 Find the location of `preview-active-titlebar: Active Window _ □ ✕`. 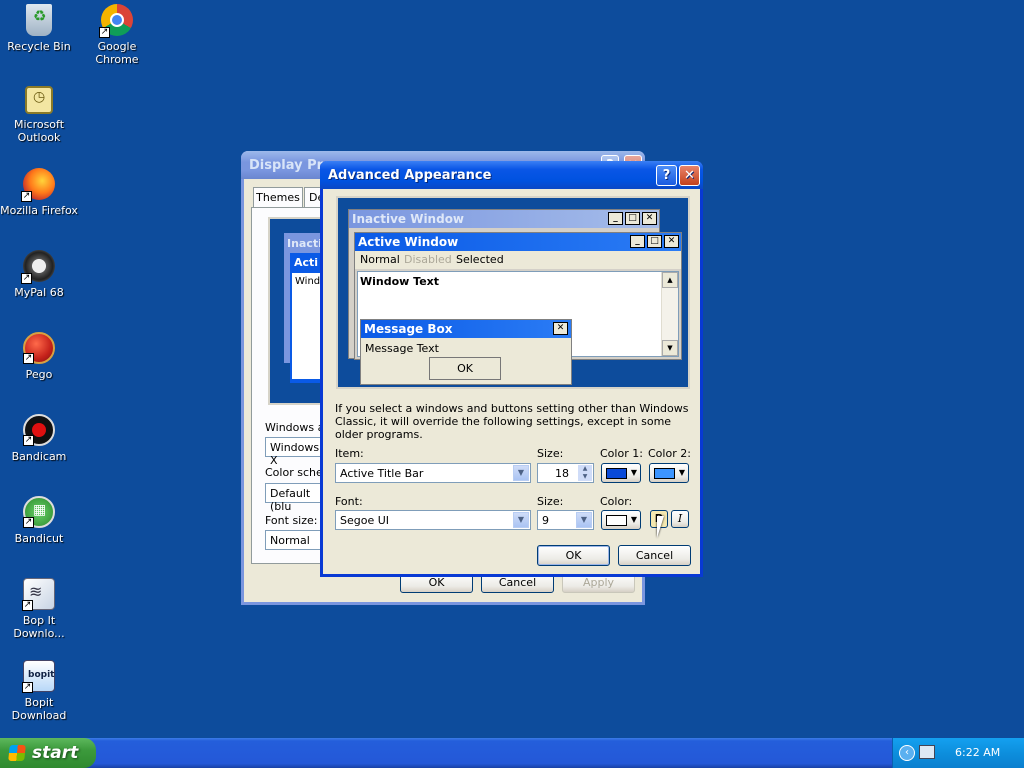

preview-active-titlebar: Active Window _ □ ✕ is located at coordinates (518, 242).